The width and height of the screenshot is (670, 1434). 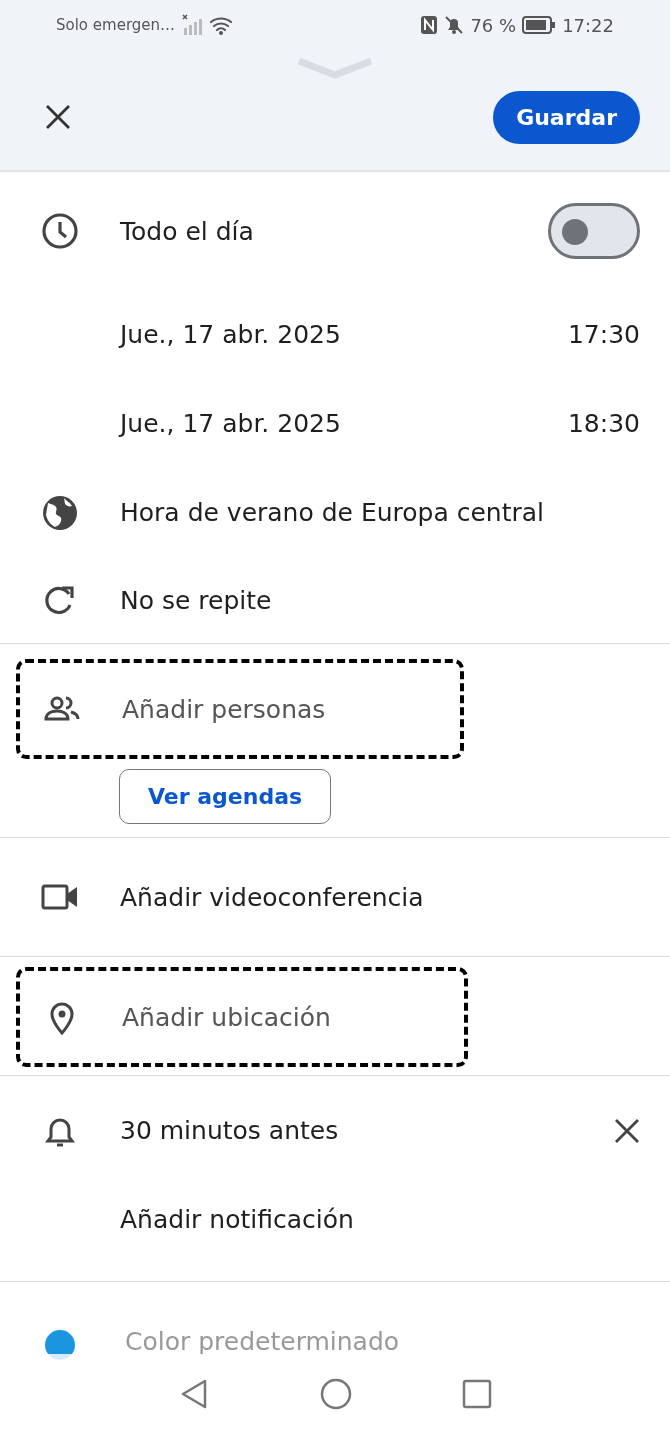 What do you see at coordinates (588, 25) in the screenshot?
I see `clock-time: 17:22` at bounding box center [588, 25].